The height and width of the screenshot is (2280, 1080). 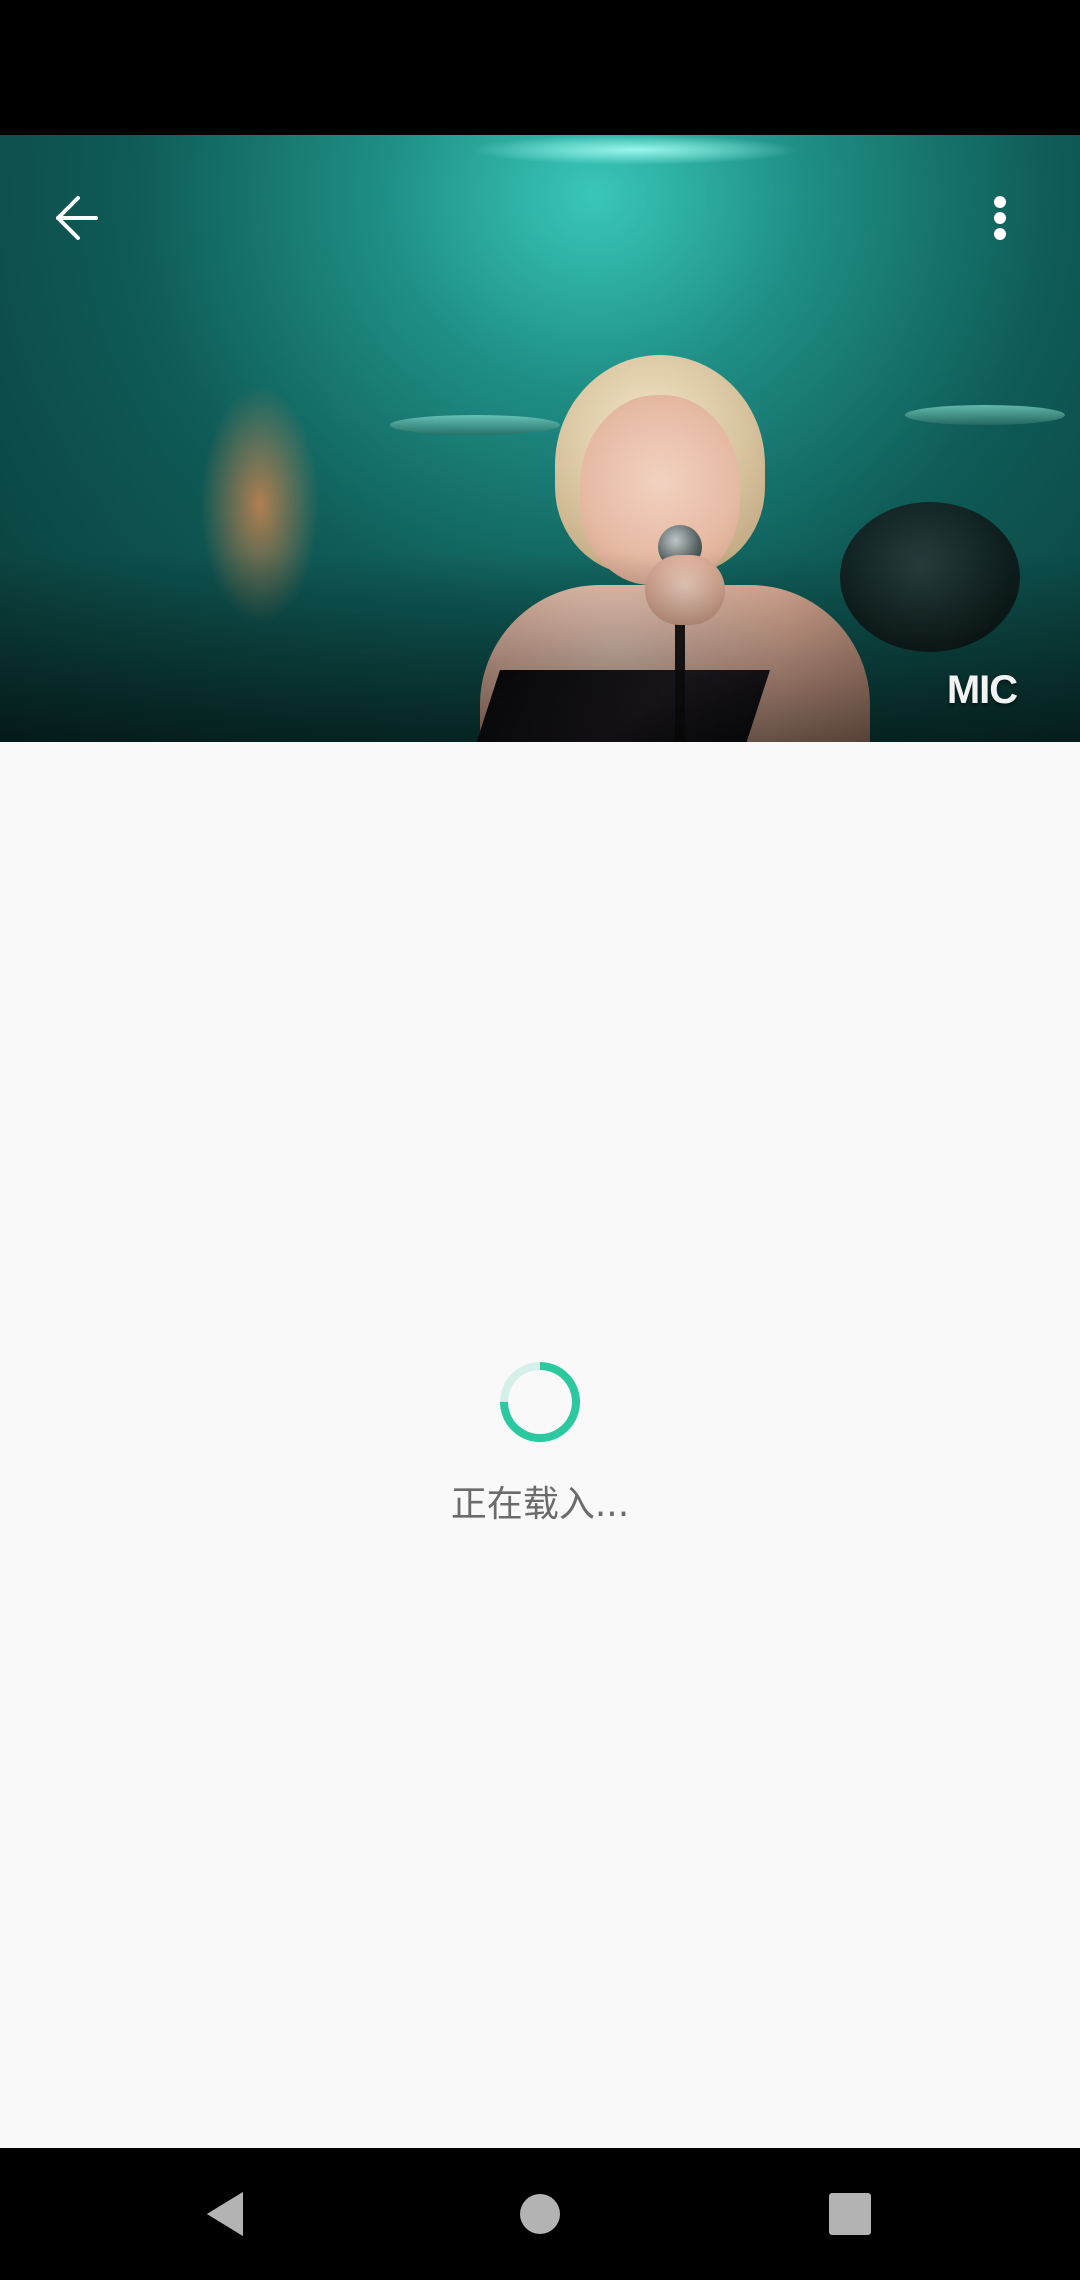 I want to click on recent-square-icon, so click(x=850, y=2214).